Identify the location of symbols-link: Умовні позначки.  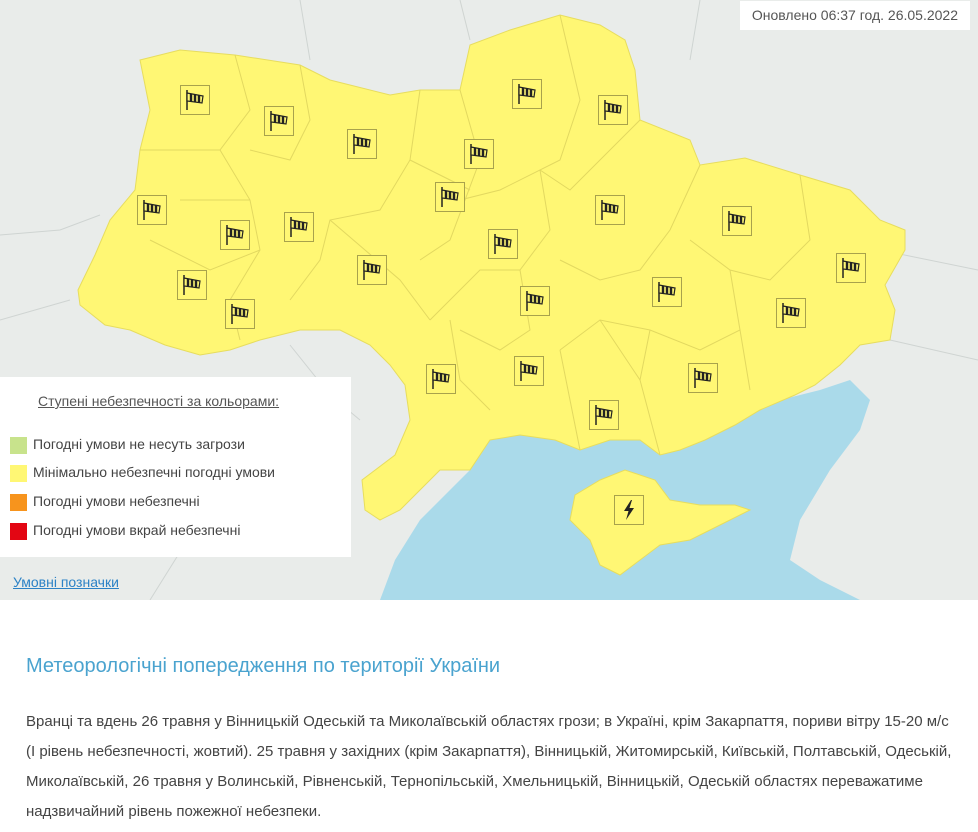
(66, 582).